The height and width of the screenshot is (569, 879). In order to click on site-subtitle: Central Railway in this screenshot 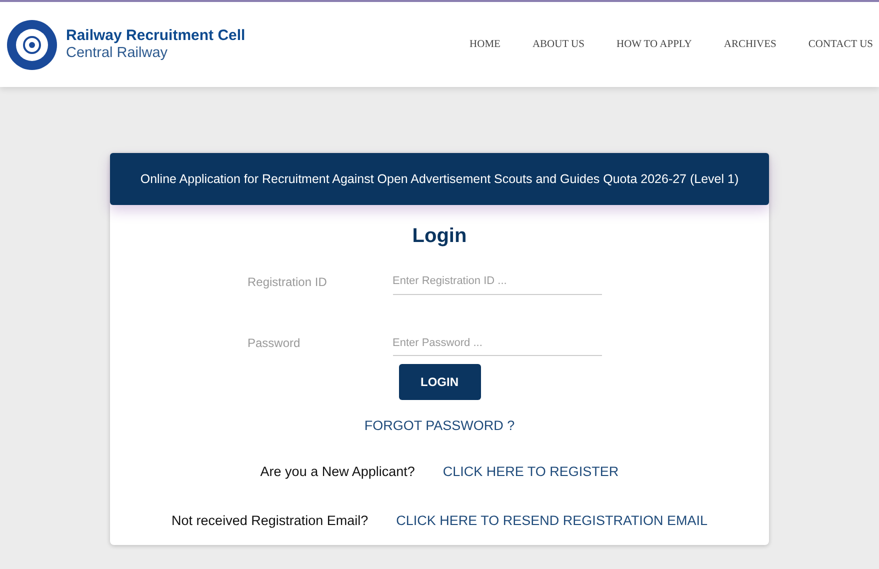, I will do `click(117, 53)`.